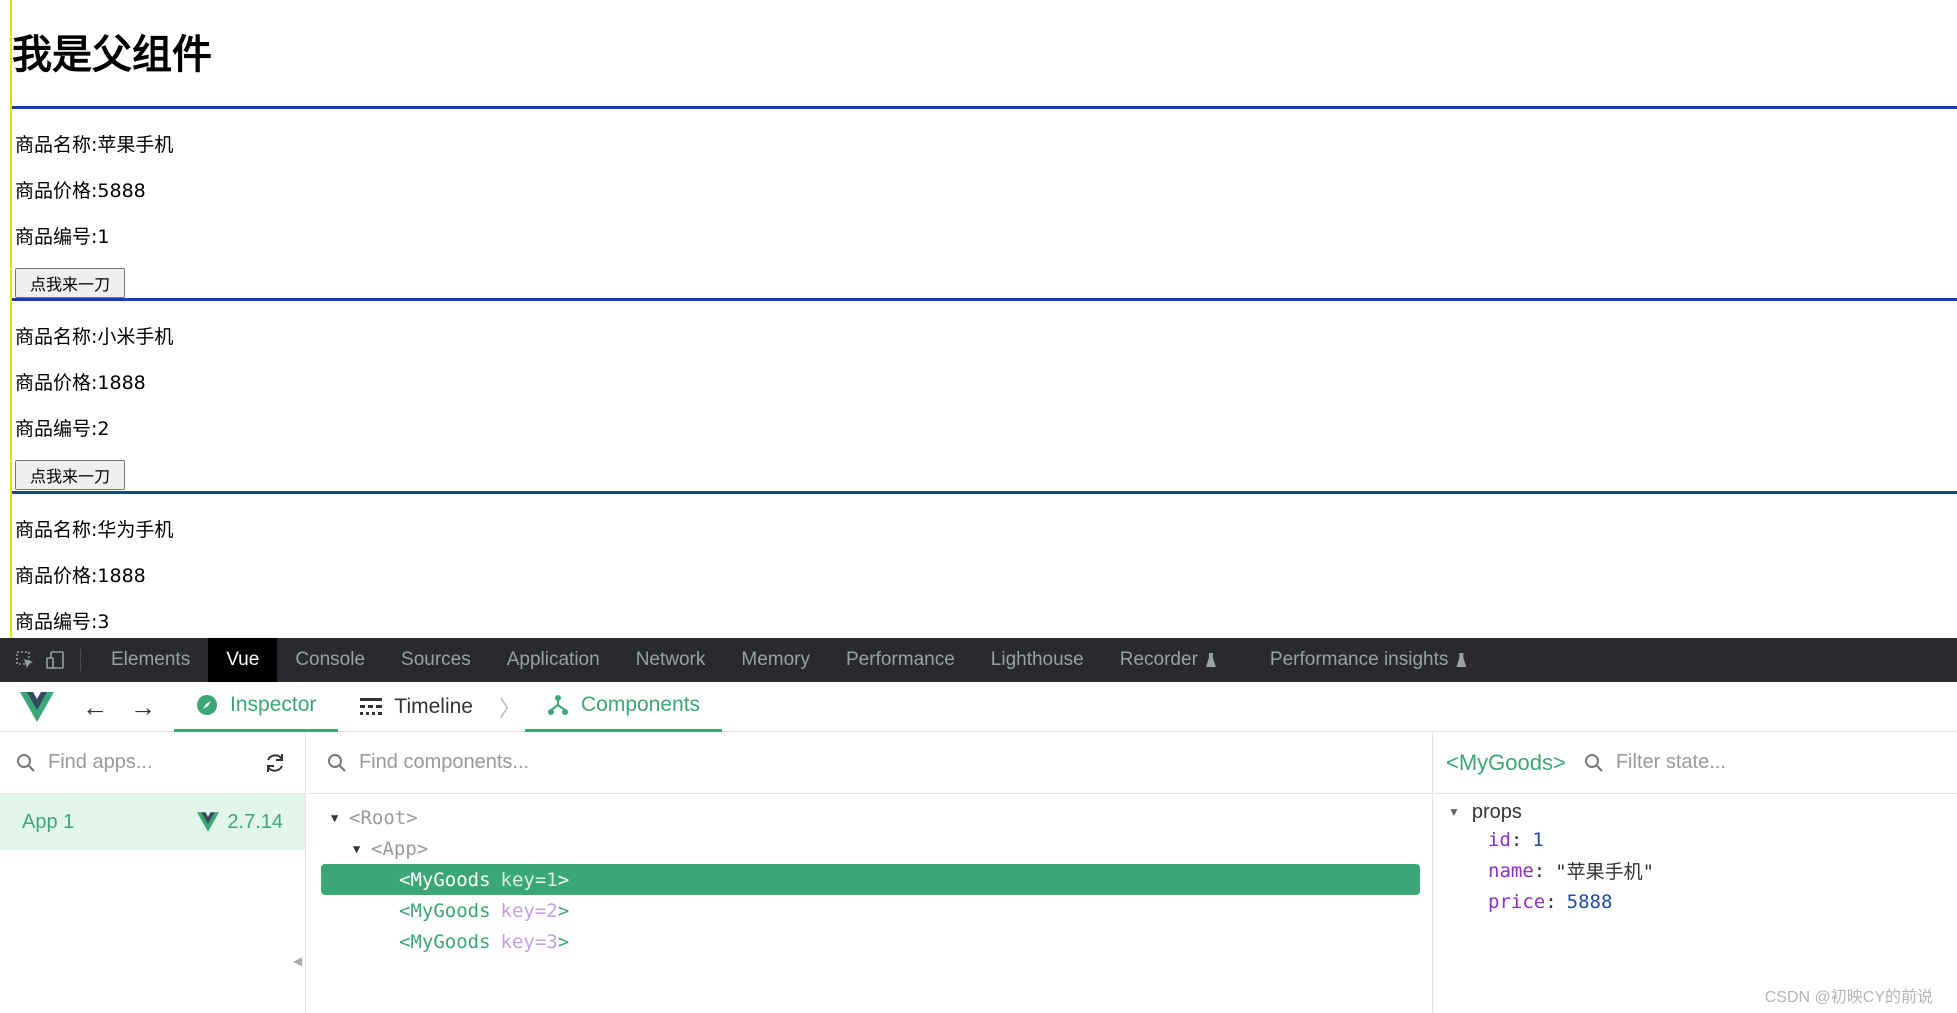 The image size is (1957, 1013). Describe the element at coordinates (1695, 901) in the screenshot. I see `prop-row-price: price: 5888` at that location.